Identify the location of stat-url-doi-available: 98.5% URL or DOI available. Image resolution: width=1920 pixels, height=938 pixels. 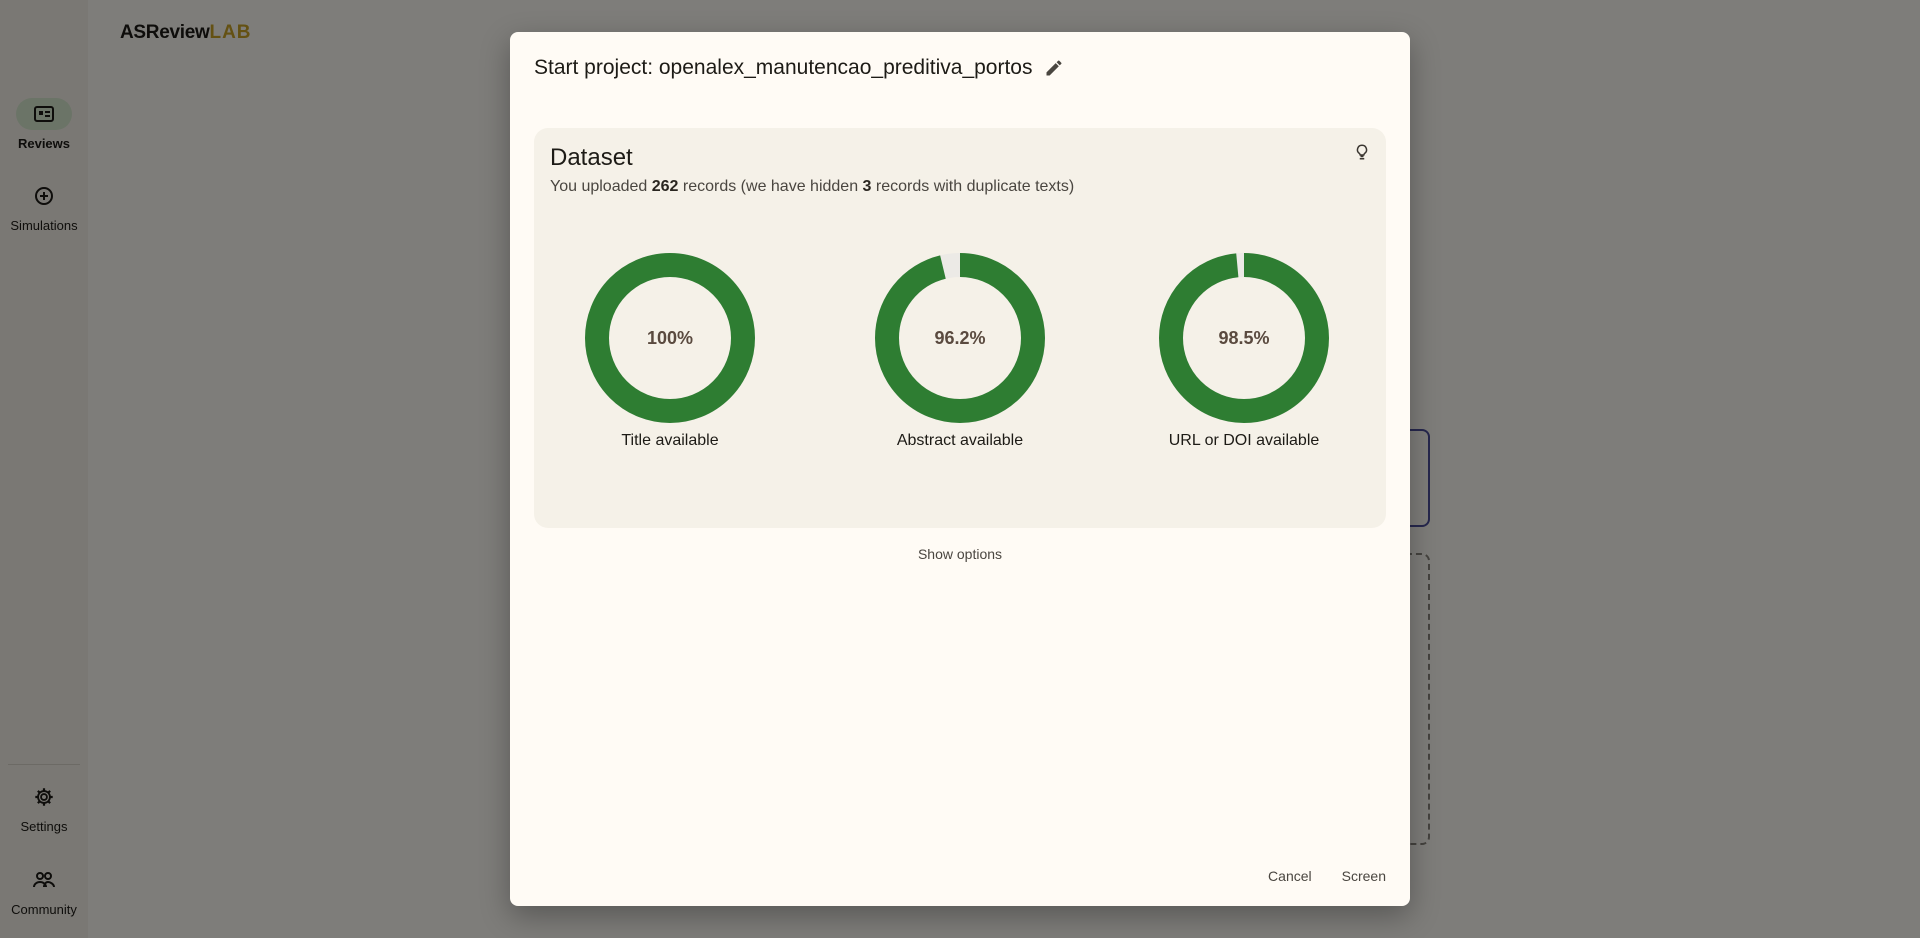
(1244, 351).